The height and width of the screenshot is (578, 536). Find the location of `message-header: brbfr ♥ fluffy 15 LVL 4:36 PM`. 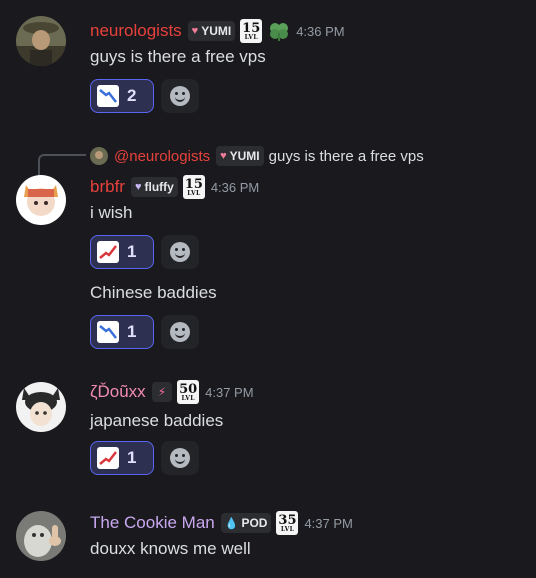

message-header: brbfr ♥ fluffy 15 LVL 4:36 PM is located at coordinates (174, 187).